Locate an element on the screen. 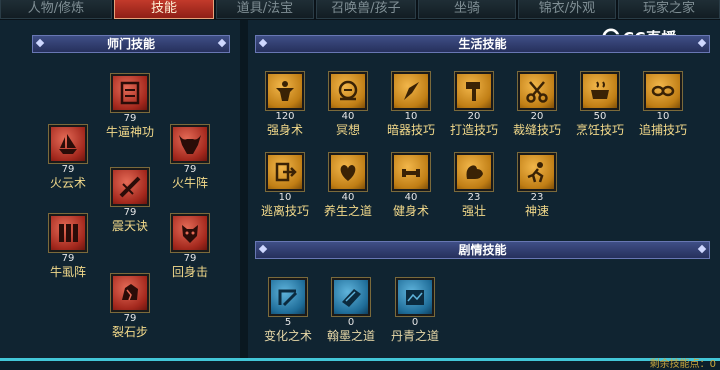 The width and height of the screenshot is (720, 370). scissors-icon is located at coordinates (537, 91).